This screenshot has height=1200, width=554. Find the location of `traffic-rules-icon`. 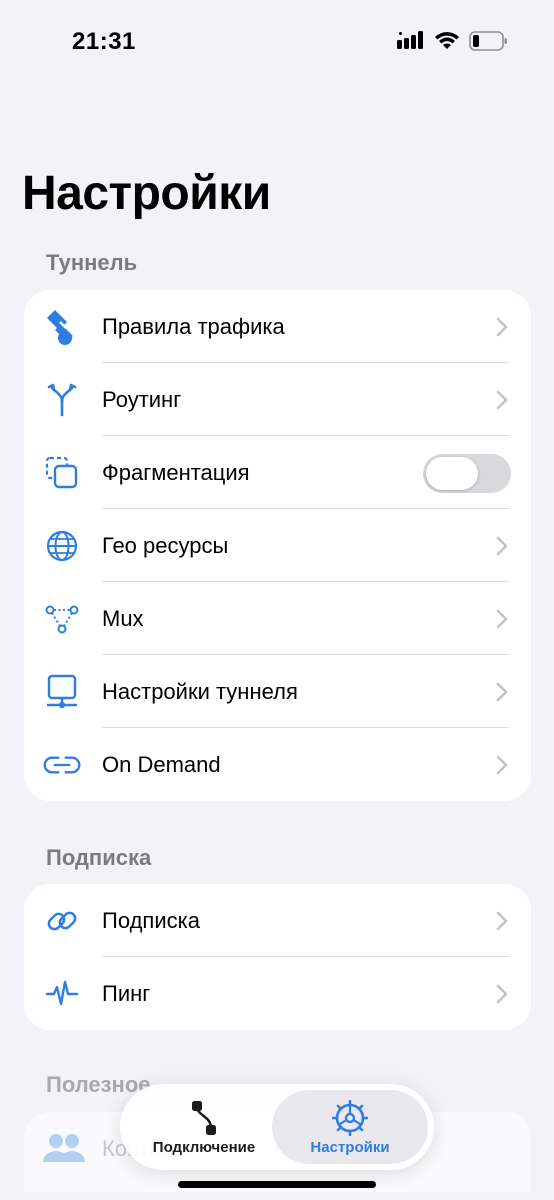

traffic-rules-icon is located at coordinates (62, 327).